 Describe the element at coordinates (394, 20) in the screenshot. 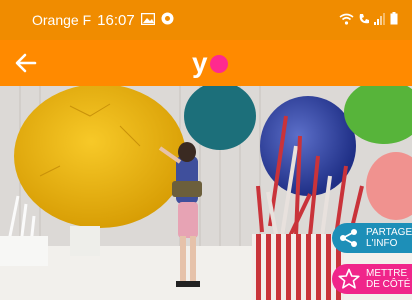

I see `battery-icon` at that location.